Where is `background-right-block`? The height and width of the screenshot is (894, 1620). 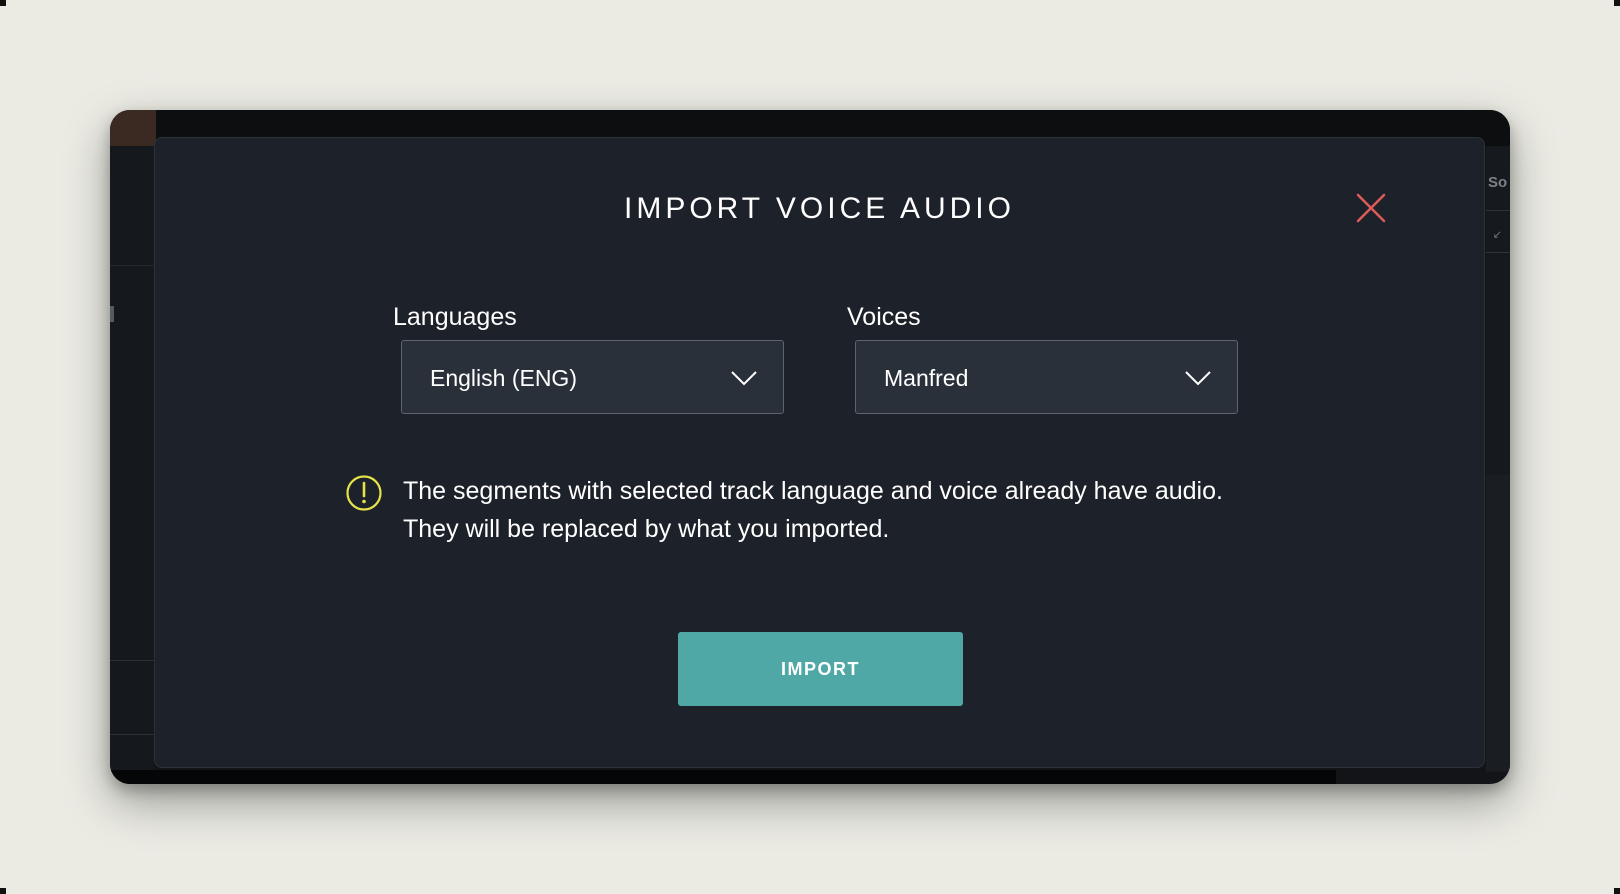
background-right-block is located at coordinates (1498, 623).